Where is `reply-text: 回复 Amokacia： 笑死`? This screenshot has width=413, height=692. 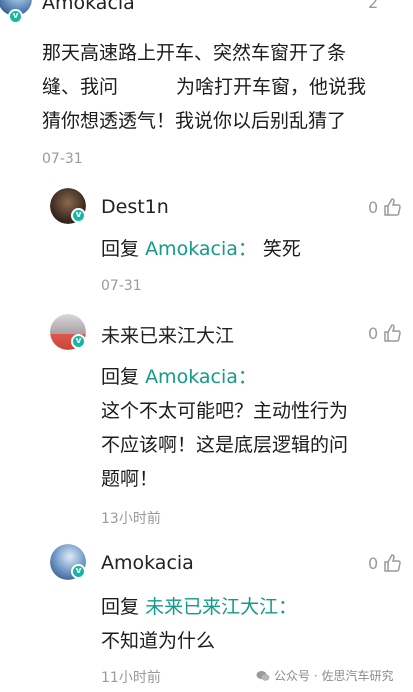 reply-text: 回复 Amokacia： 笑死 is located at coordinates (201, 249).